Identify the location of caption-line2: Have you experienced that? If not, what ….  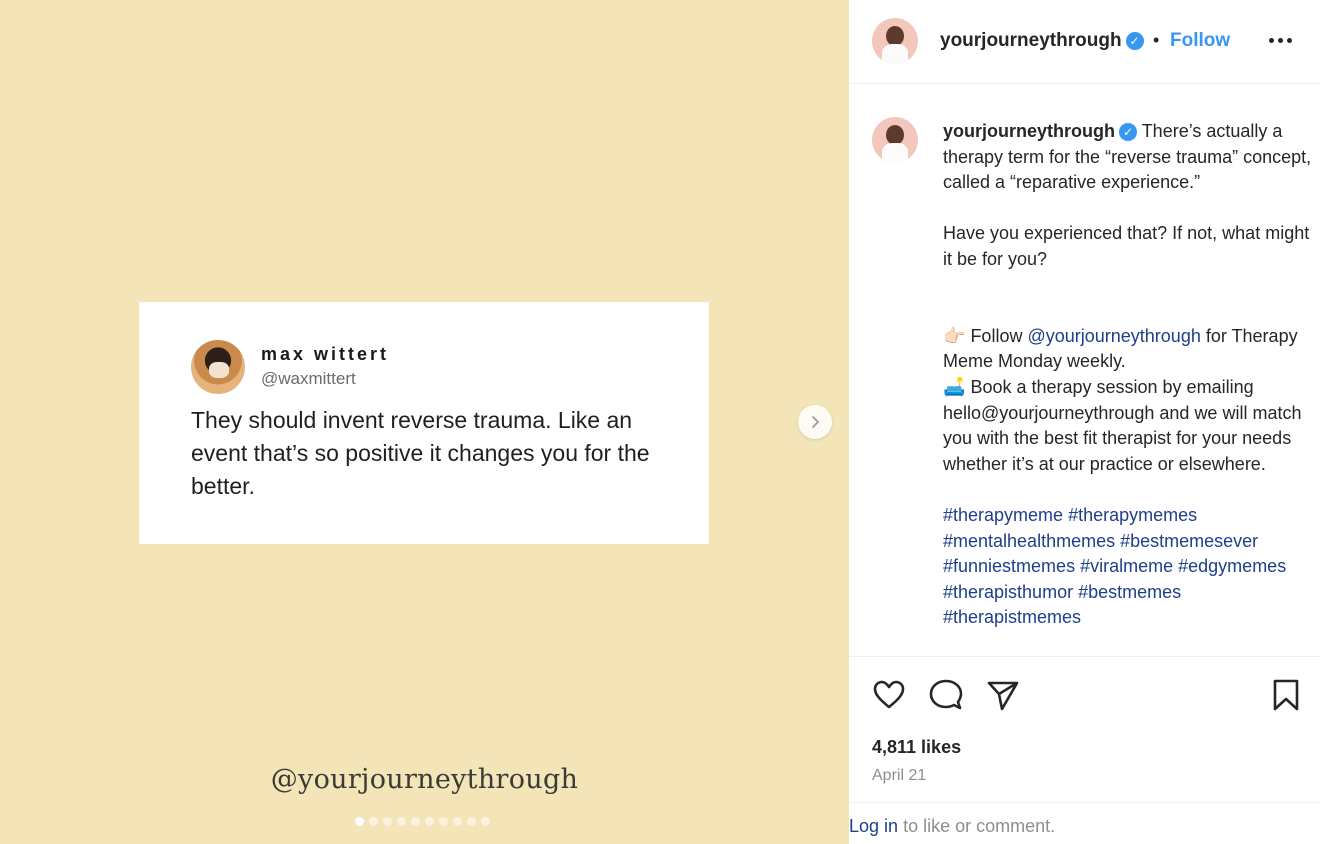
(1126, 246).